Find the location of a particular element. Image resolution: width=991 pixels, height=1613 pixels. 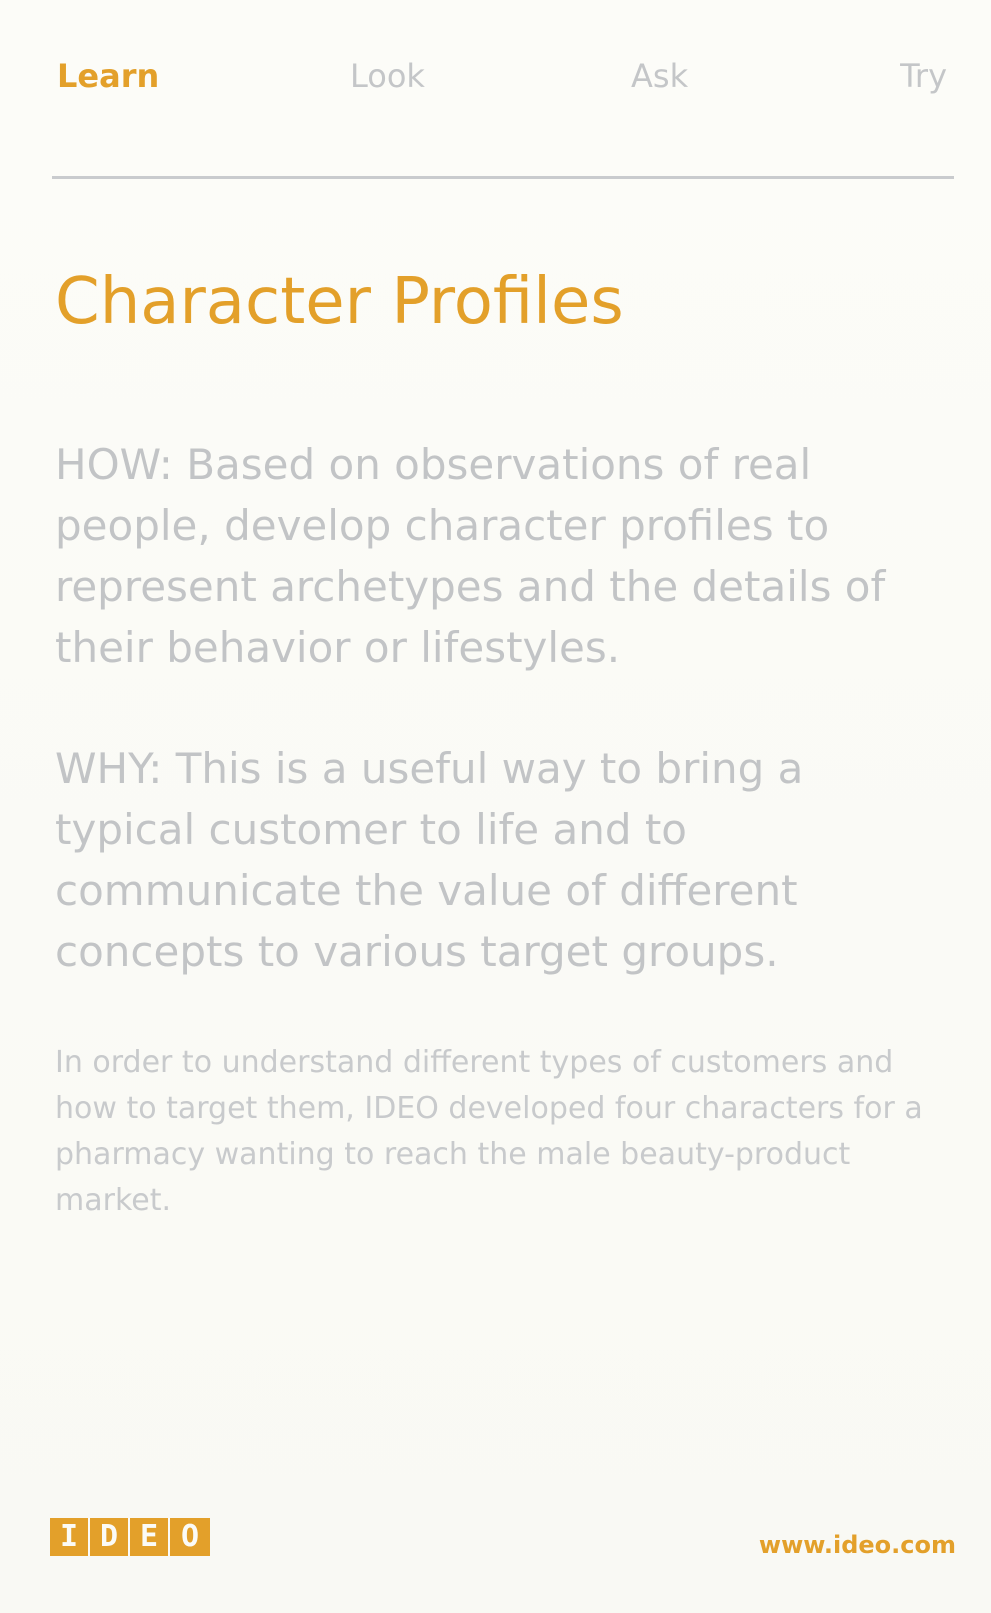

logo-letter-e: E is located at coordinates (150, 1537).